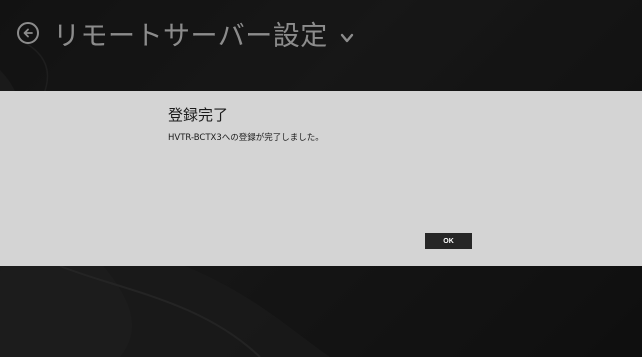 The image size is (642, 357). Describe the element at coordinates (198, 115) in the screenshot. I see `dialog-title: 登録完了` at that location.